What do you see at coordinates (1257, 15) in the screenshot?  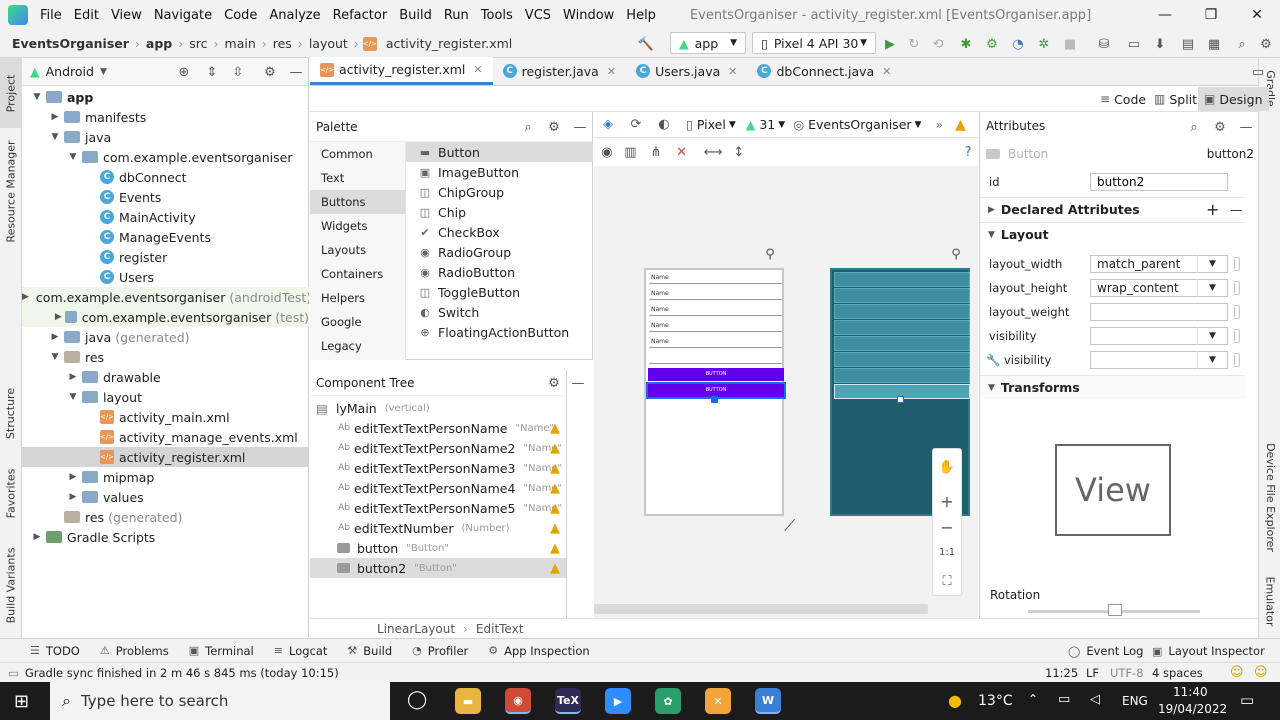 I see `close-icon: ✕` at bounding box center [1257, 15].